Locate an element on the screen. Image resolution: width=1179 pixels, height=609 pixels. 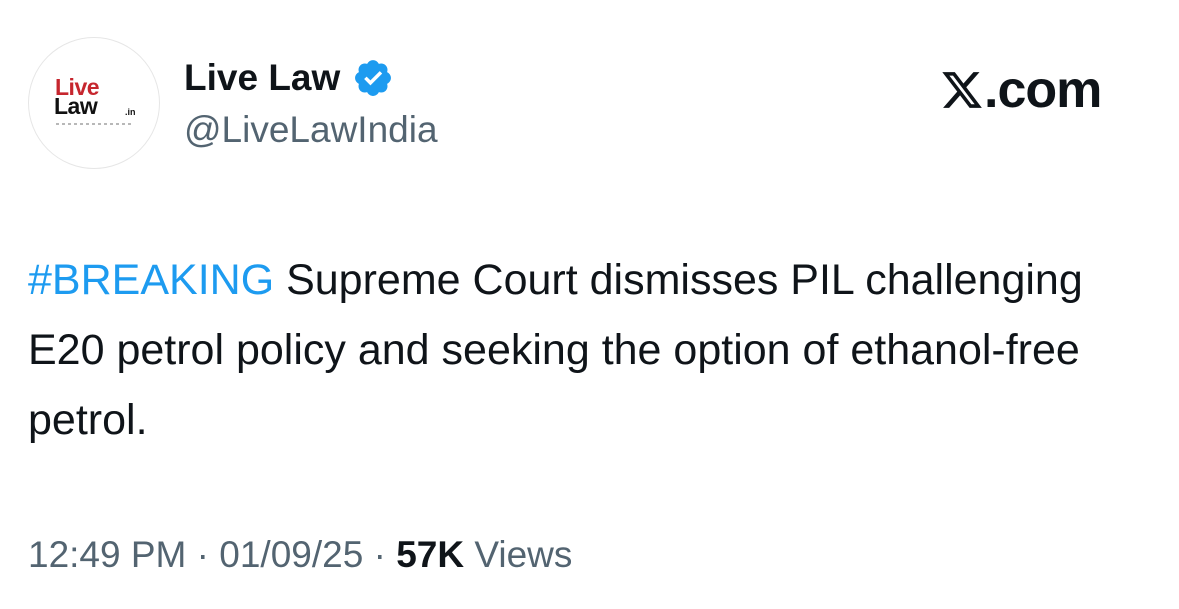
tweet-time: 12:49 PM is located at coordinates (107, 554).